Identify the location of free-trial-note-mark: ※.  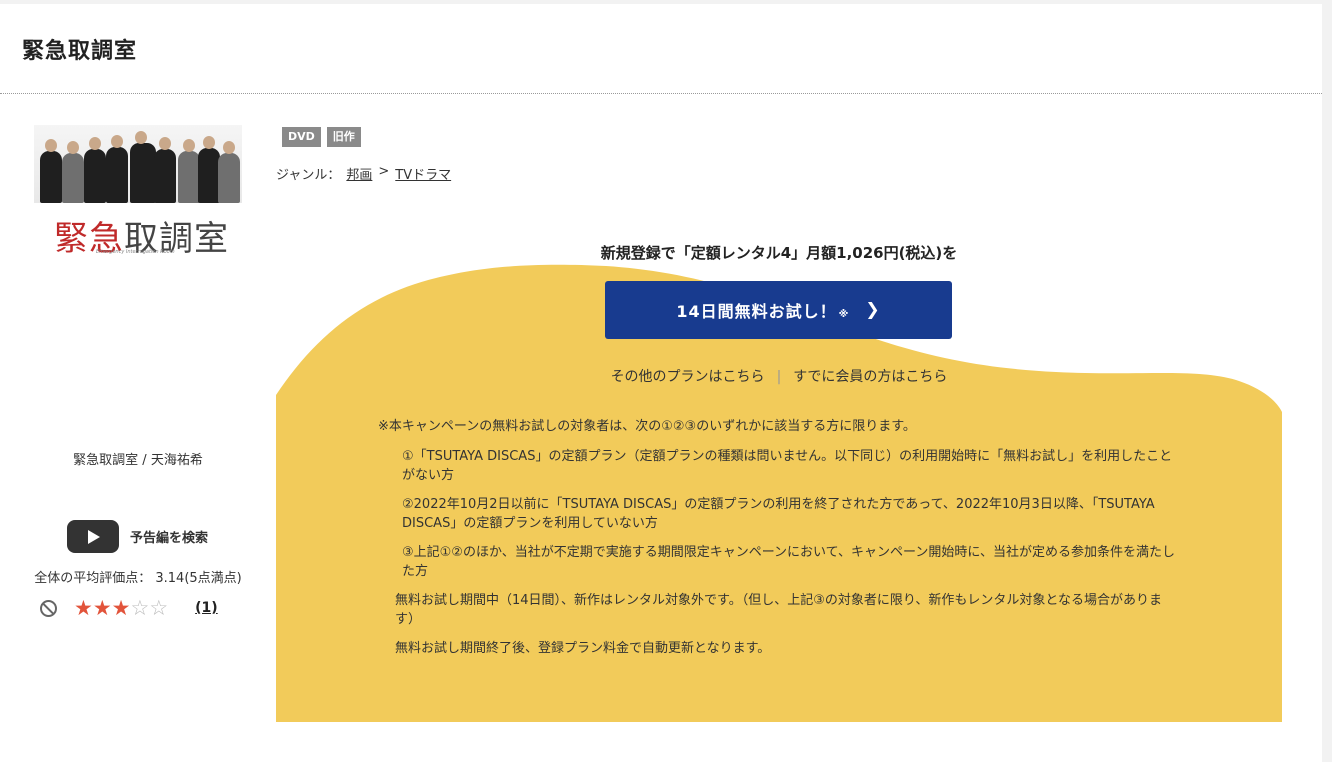
(844, 314).